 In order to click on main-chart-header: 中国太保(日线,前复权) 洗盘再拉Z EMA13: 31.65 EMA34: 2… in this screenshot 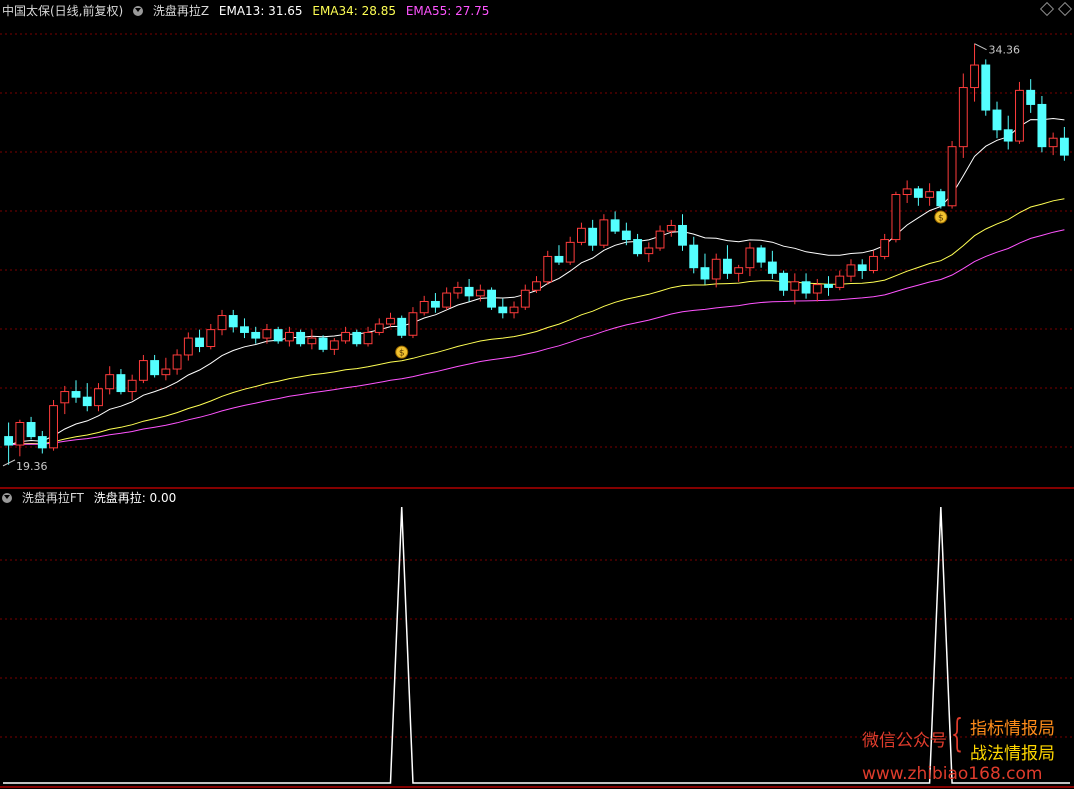, I will do `click(248, 11)`.